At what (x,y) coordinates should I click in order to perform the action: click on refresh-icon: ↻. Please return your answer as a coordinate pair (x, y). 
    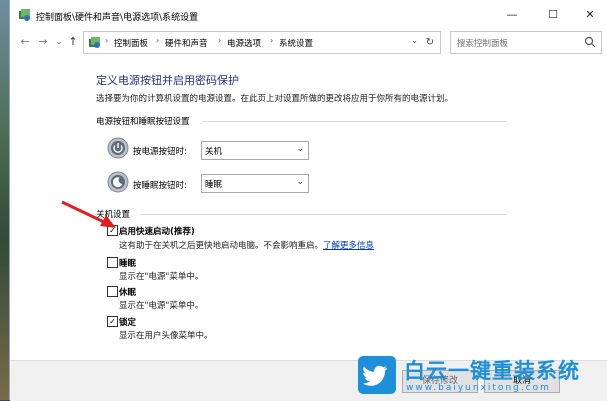
    Looking at the image, I should click on (430, 42).